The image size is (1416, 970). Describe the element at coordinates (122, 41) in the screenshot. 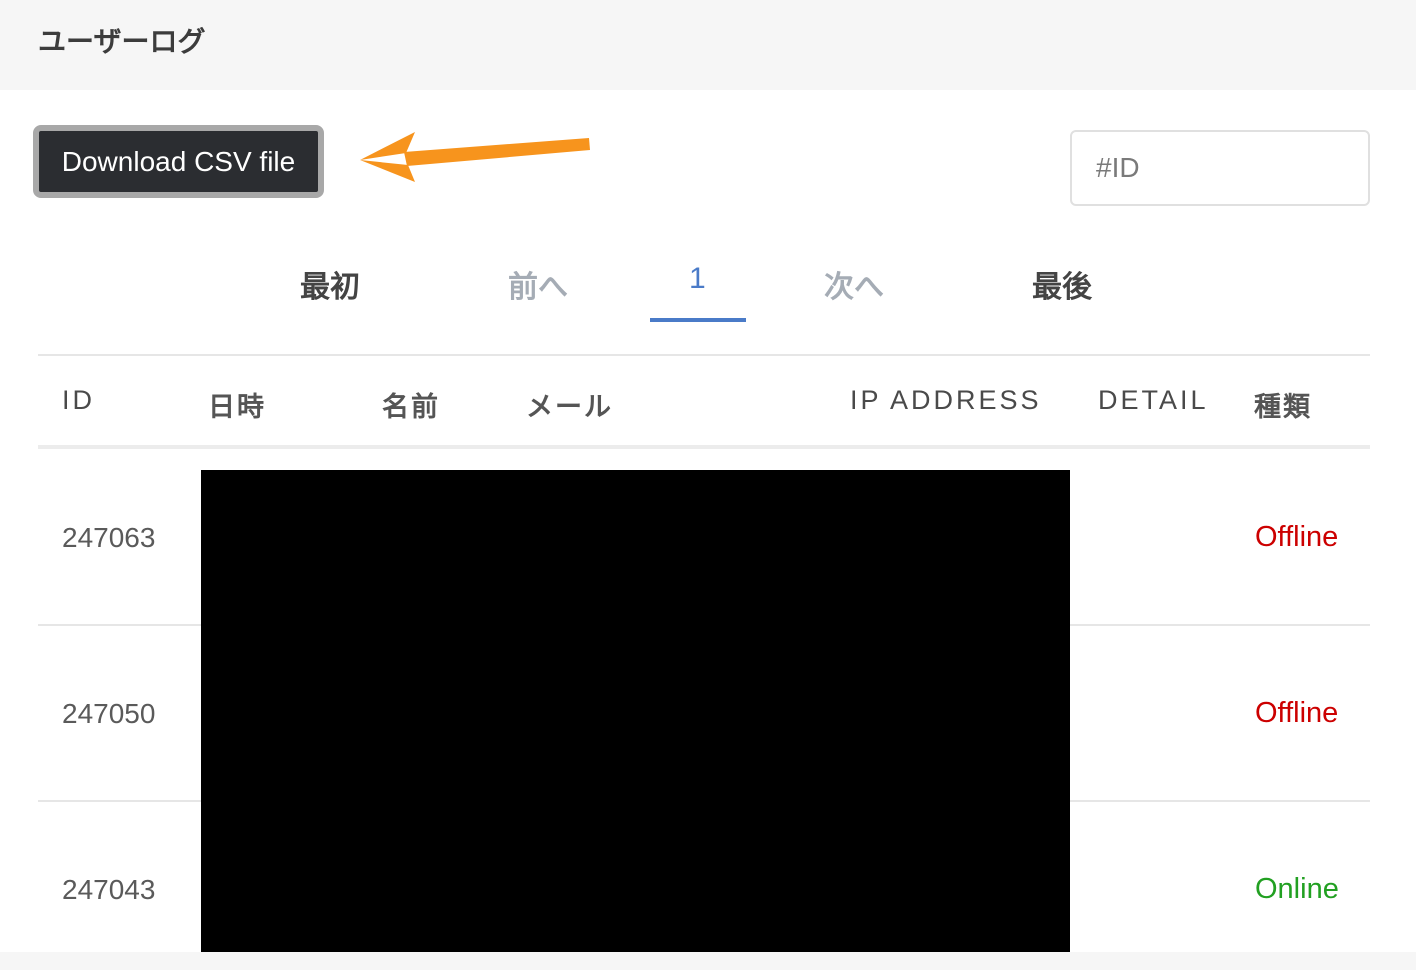

I see `page-title: ユーザーログ` at that location.